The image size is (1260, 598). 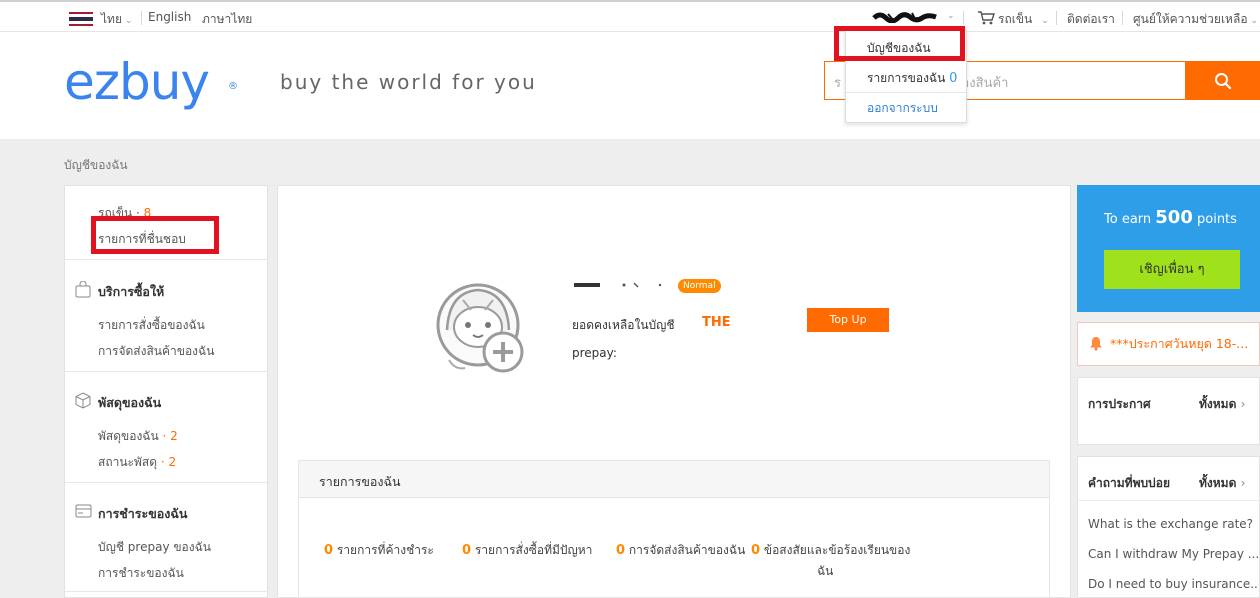 I want to click on ezbuy-logo: ezbuy ®, so click(x=151, y=82).